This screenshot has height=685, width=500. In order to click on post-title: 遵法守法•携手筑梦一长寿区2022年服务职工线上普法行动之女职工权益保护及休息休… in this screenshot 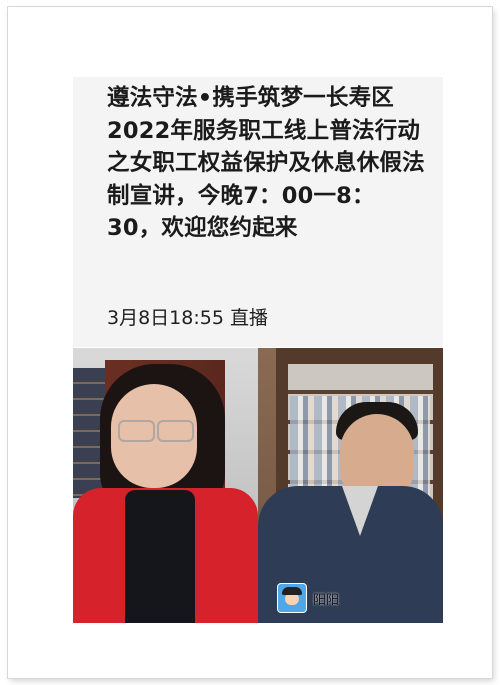, I will do `click(266, 163)`.